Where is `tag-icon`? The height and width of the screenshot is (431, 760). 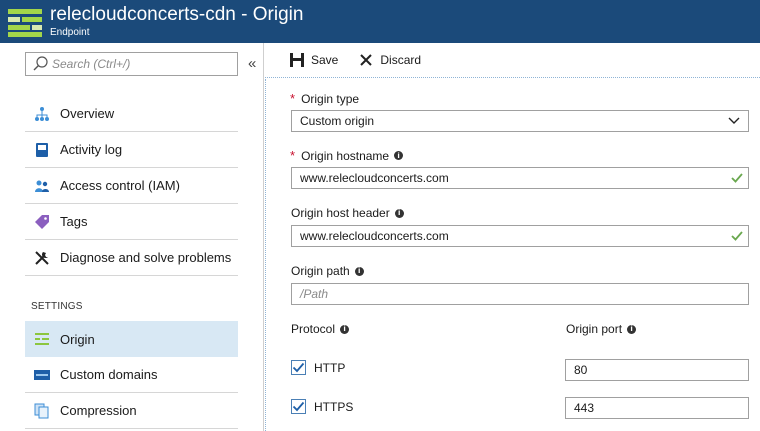
tag-icon is located at coordinates (42, 222).